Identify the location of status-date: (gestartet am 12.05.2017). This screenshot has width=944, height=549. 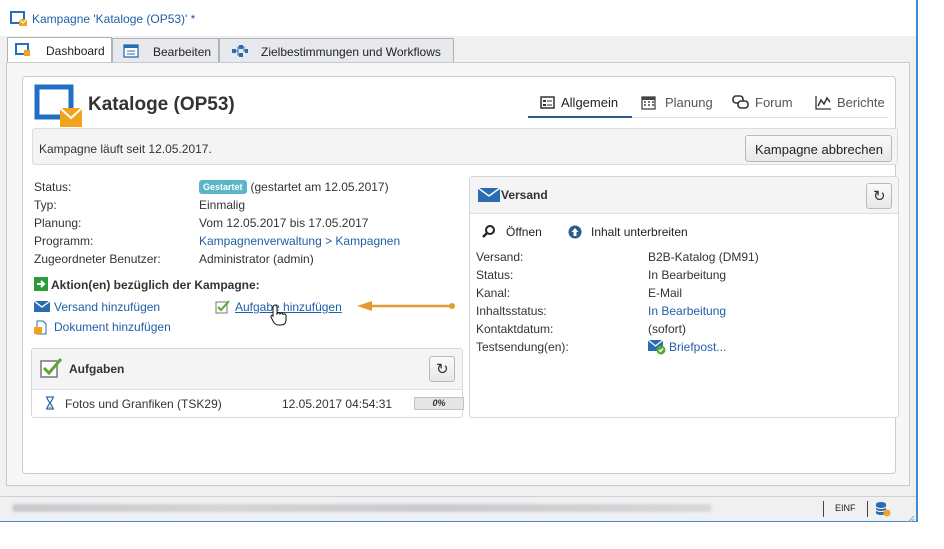
(319, 187).